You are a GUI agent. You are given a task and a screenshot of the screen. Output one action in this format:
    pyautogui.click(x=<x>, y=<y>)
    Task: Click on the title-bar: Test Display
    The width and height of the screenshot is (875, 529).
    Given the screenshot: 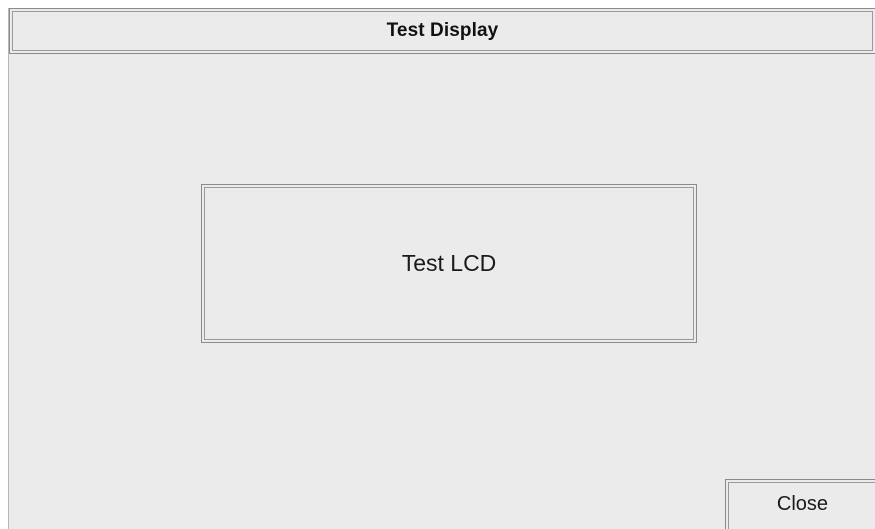 What is the action you would take?
    pyautogui.click(x=442, y=31)
    